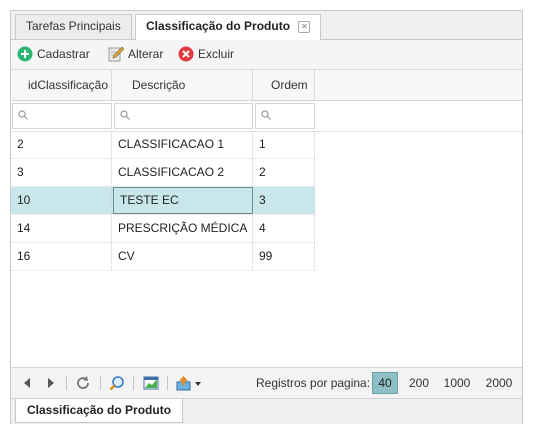  Describe the element at coordinates (61, 256) in the screenshot. I see `cell-id: 16` at that location.